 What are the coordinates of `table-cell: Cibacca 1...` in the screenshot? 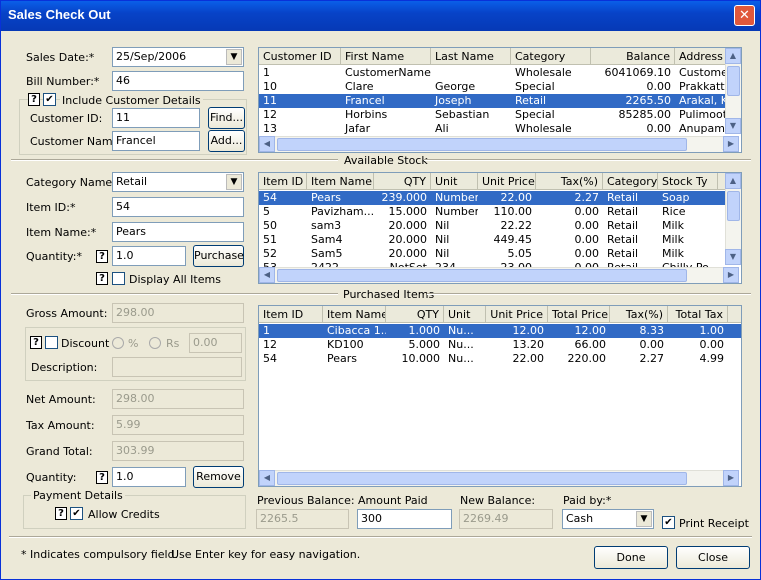 It's located at (356, 330).